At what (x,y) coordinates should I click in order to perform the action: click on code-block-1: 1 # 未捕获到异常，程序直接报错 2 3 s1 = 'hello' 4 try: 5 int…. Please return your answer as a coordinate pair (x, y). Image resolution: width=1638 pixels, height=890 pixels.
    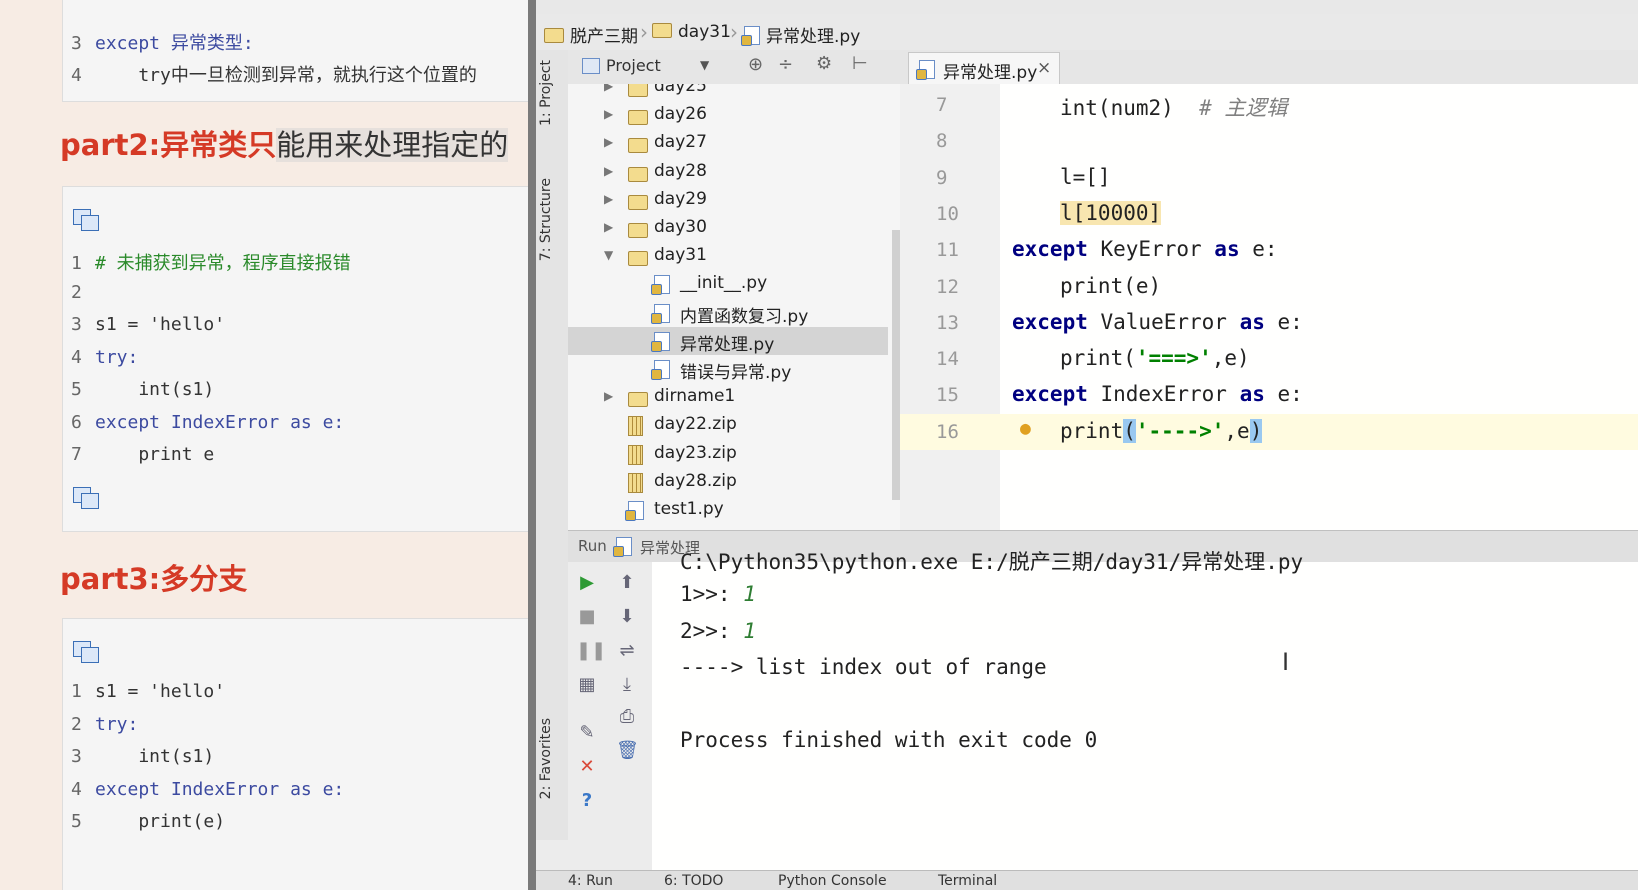
    Looking at the image, I should click on (295, 359).